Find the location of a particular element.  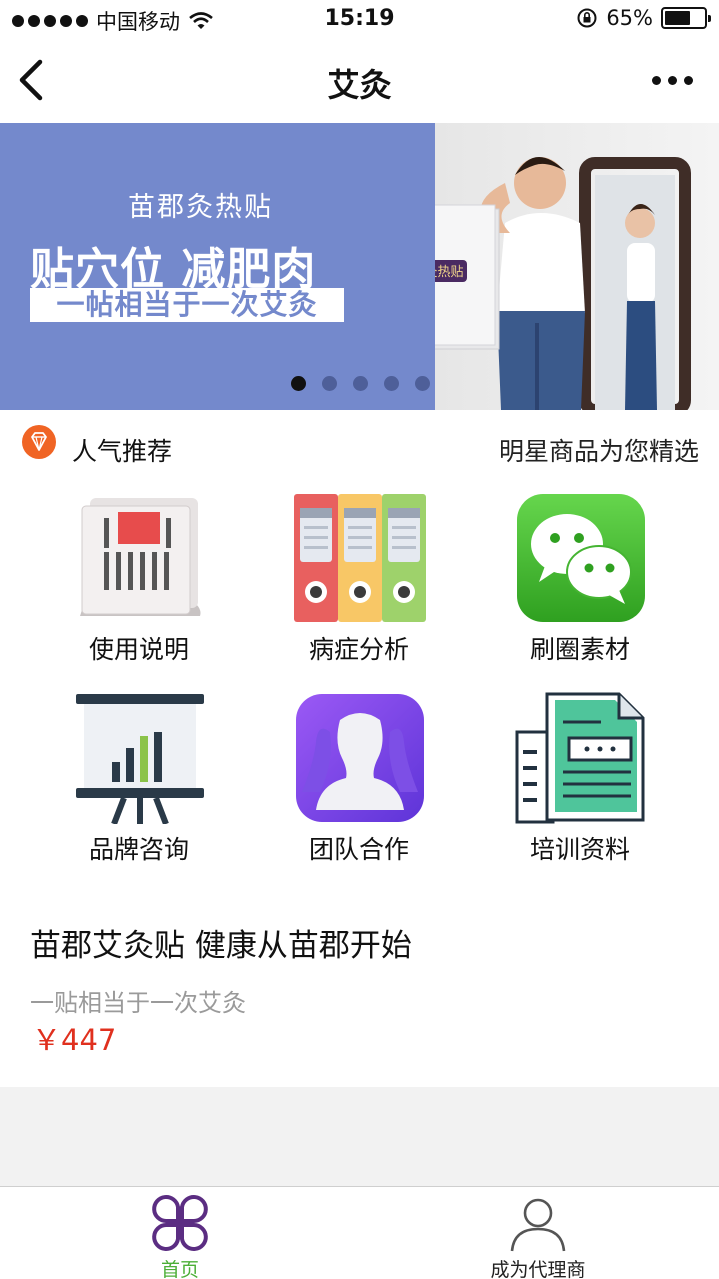

status-right: 65% is located at coordinates (643, 18).